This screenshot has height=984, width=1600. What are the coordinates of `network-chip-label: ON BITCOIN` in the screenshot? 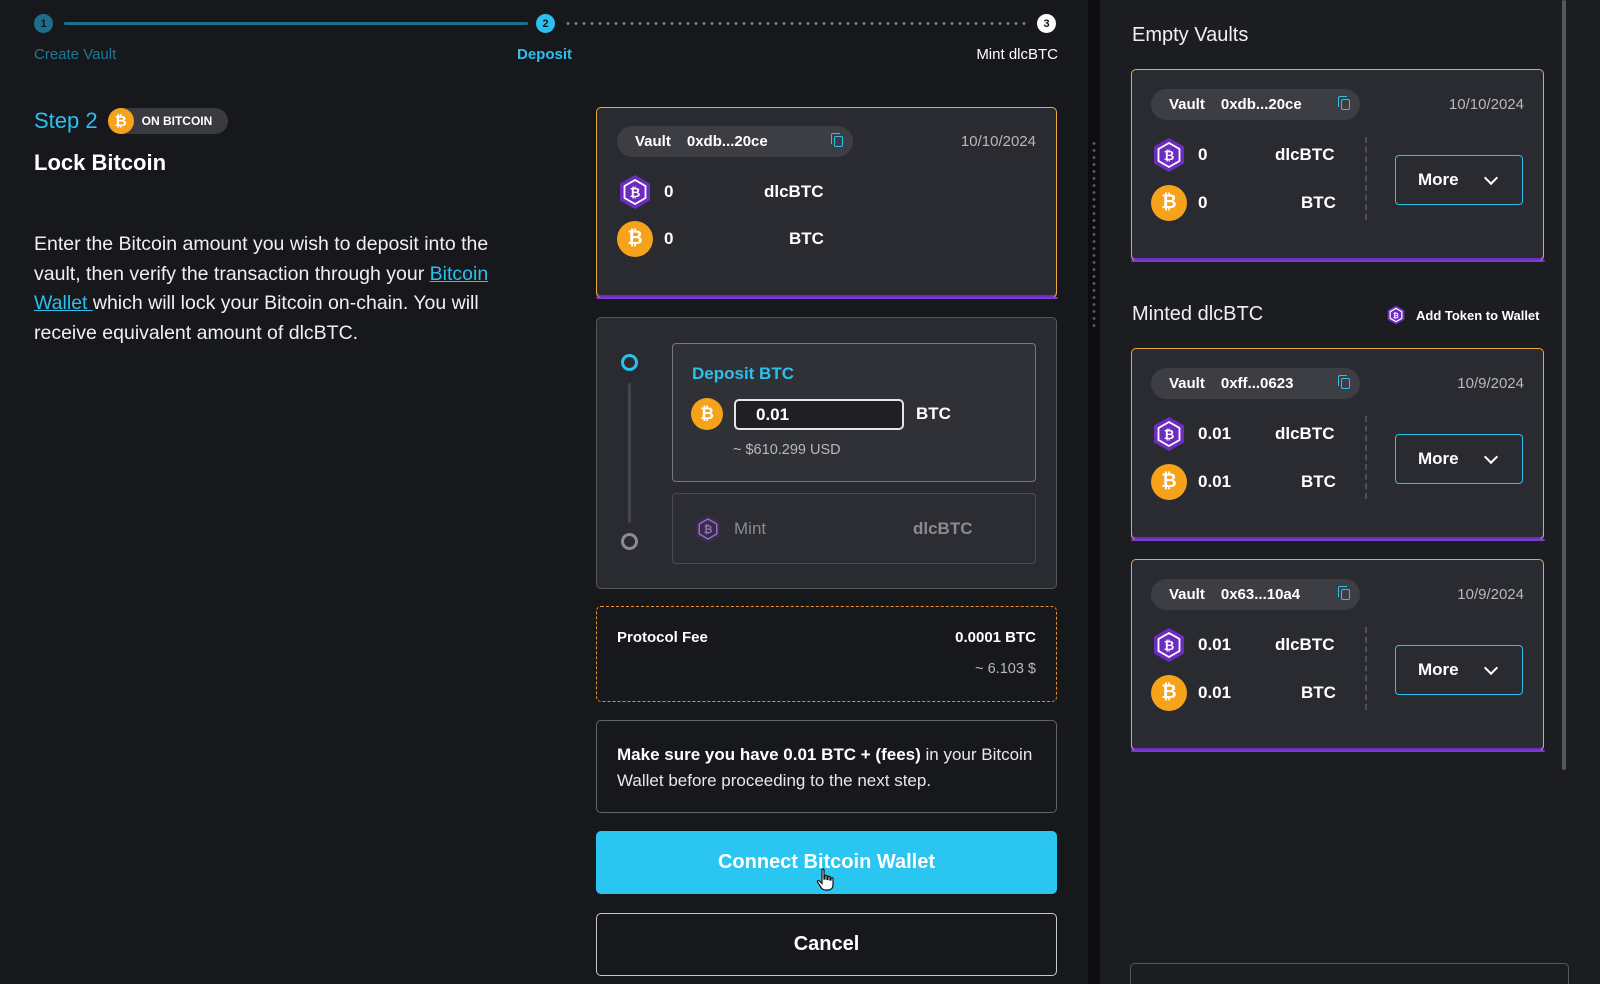 It's located at (177, 121).